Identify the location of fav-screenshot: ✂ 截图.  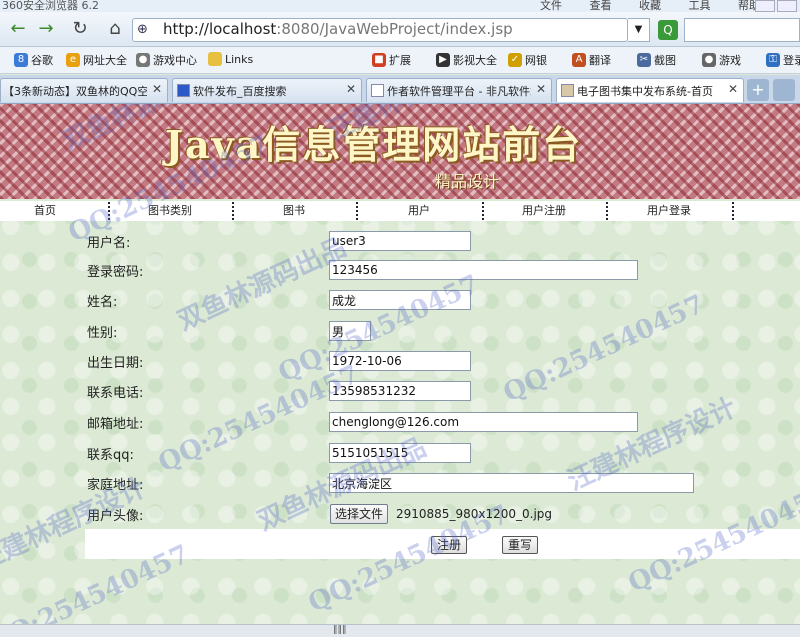
(656, 60).